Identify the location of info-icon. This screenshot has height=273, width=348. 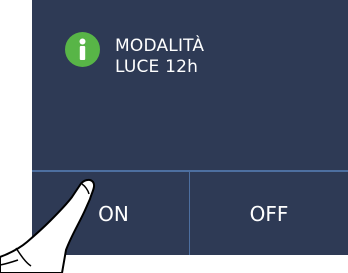
(82, 49).